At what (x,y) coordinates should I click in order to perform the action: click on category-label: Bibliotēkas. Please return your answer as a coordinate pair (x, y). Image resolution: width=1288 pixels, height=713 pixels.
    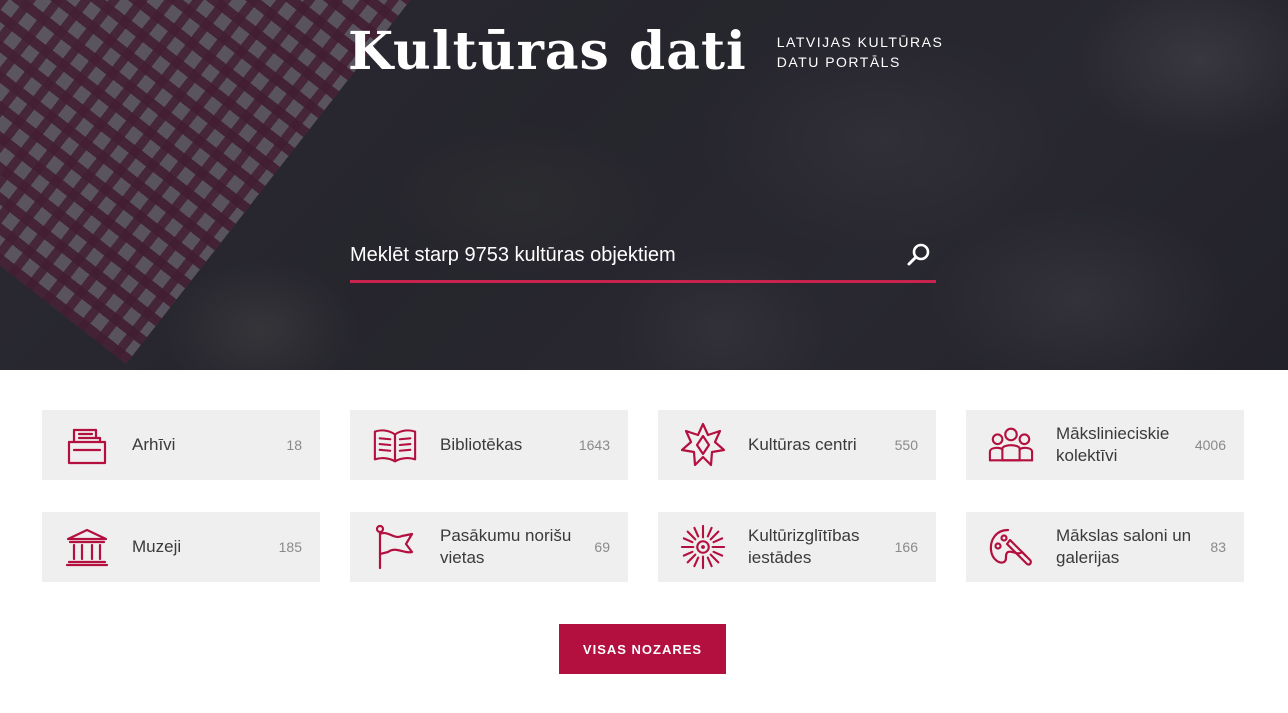
    Looking at the image, I should click on (481, 444).